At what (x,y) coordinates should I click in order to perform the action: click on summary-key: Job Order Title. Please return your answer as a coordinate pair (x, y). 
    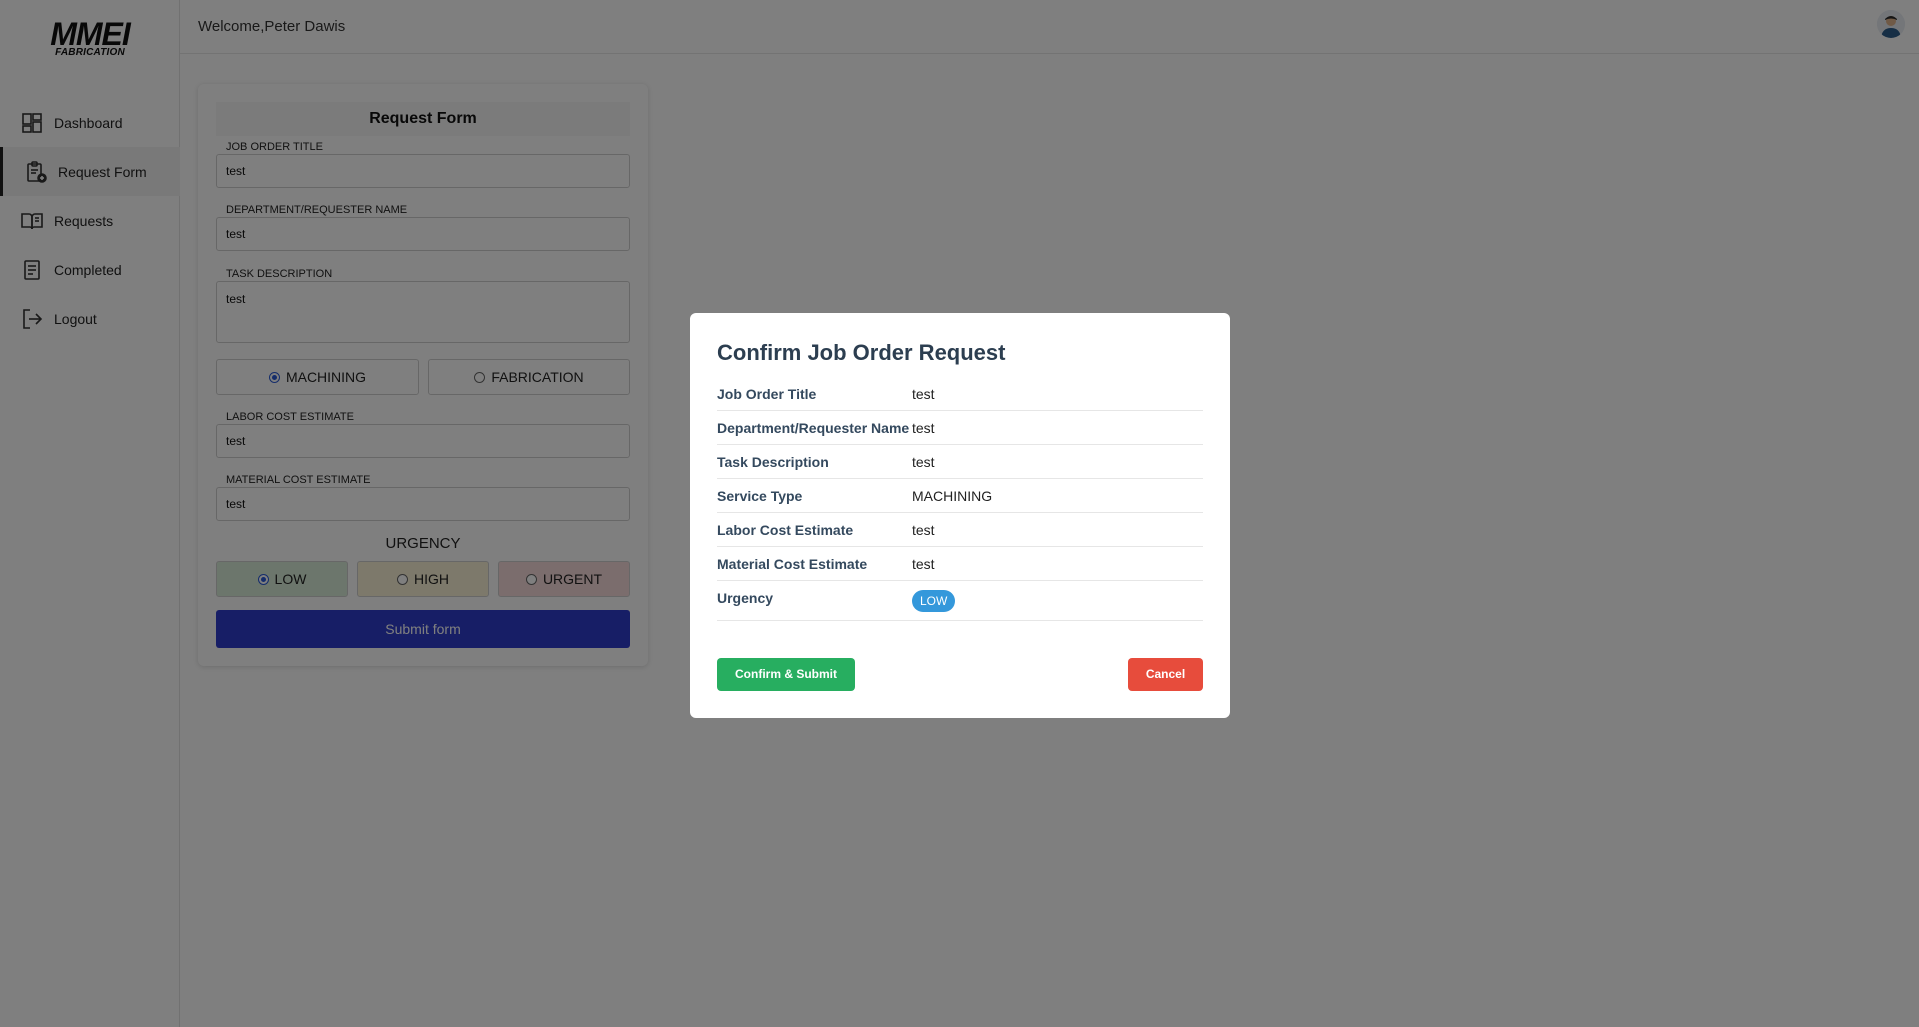
    Looking at the image, I should click on (767, 394).